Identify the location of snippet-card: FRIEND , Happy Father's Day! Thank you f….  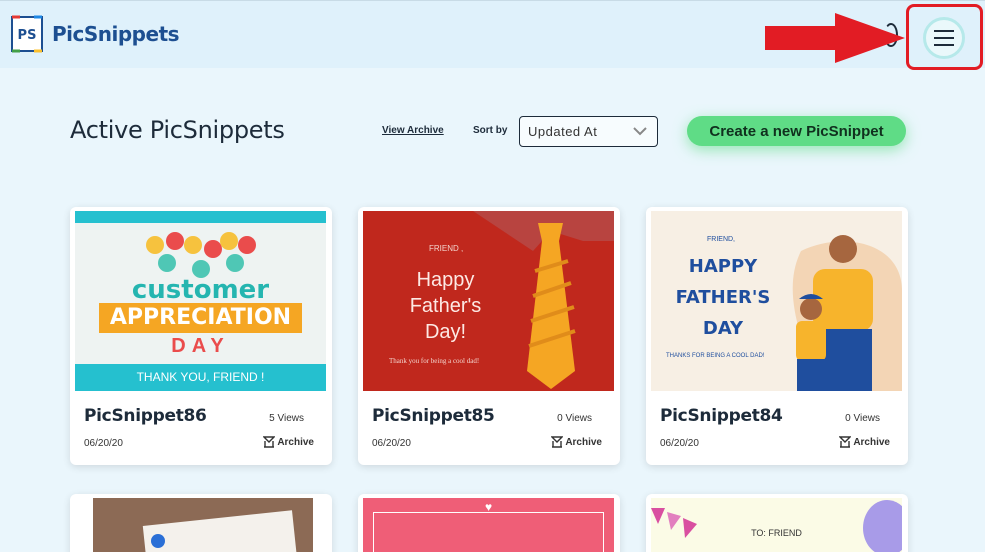
(489, 336).